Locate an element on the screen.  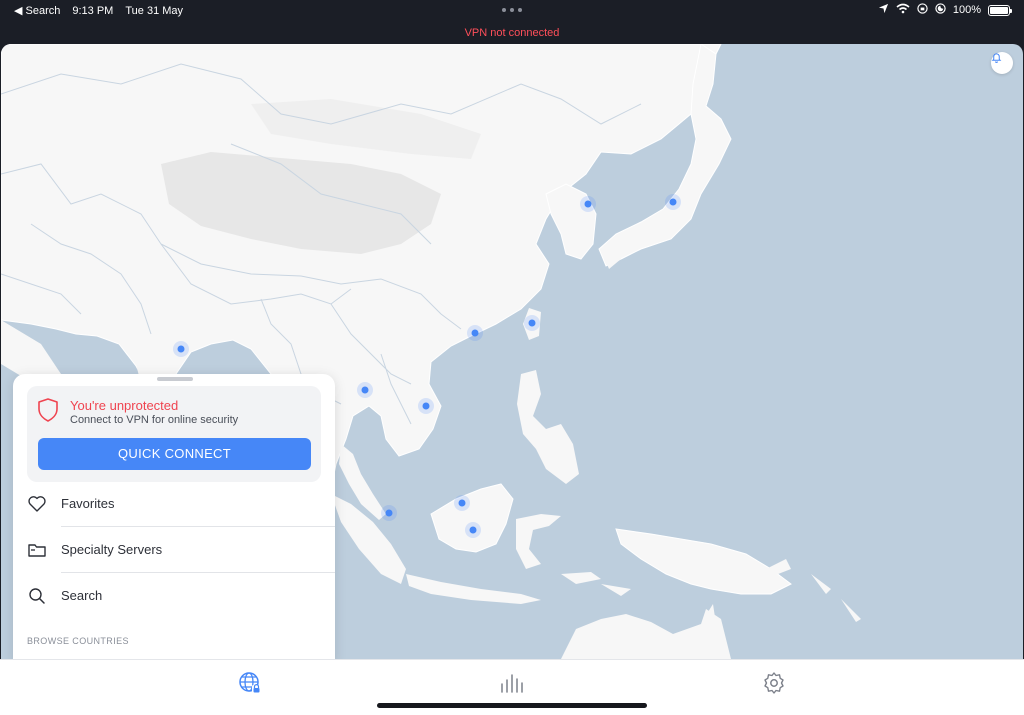
battery-percent: 100% is located at coordinates (966, 10).